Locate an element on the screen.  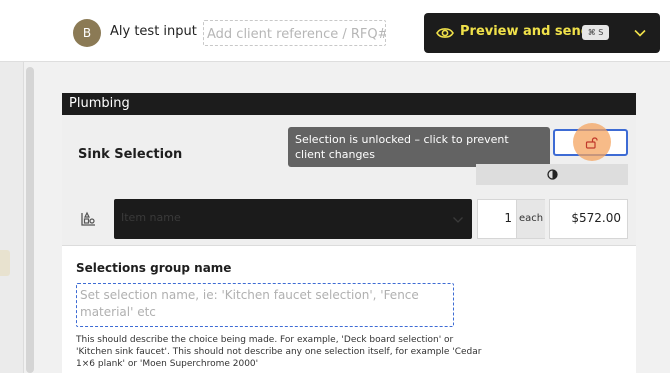
client-reference-input is located at coordinates (294, 33).